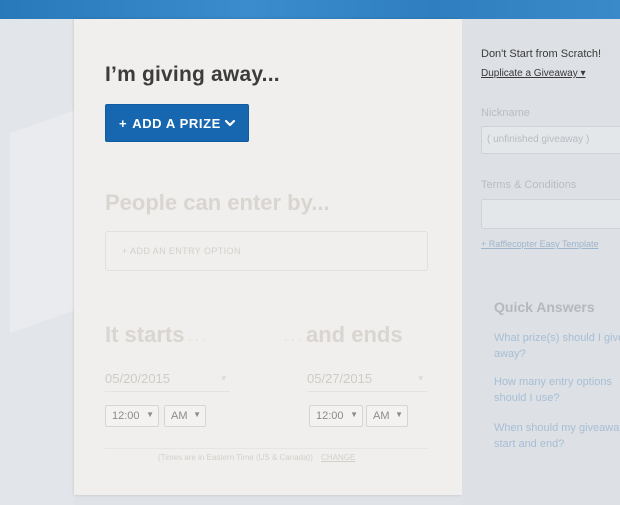 The image size is (620, 505). What do you see at coordinates (543, 244) in the screenshot?
I see `terms-template-label: Rafflecopter Easy Template` at bounding box center [543, 244].